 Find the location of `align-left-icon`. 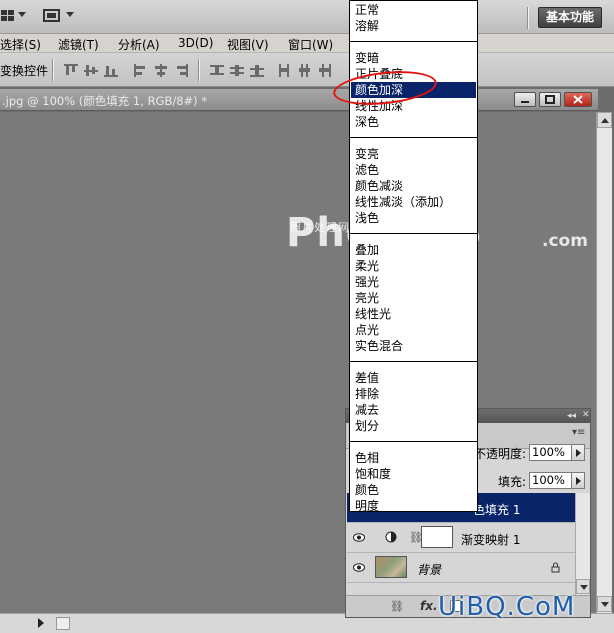

align-left-icon is located at coordinates (141, 70).